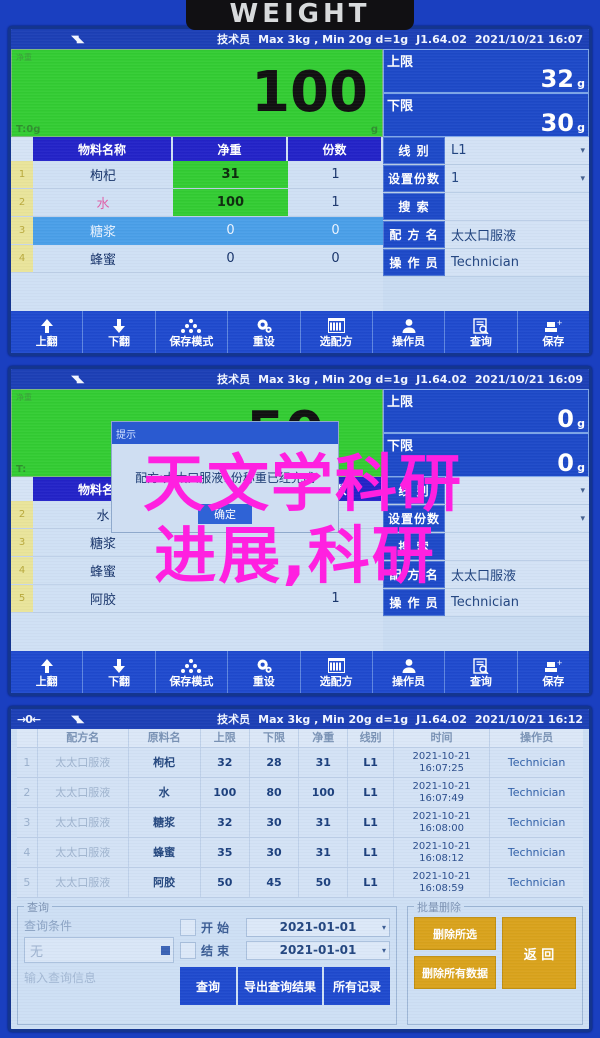 This screenshot has width=600, height=1038. I want to click on query-condition-select: 无, so click(99, 950).